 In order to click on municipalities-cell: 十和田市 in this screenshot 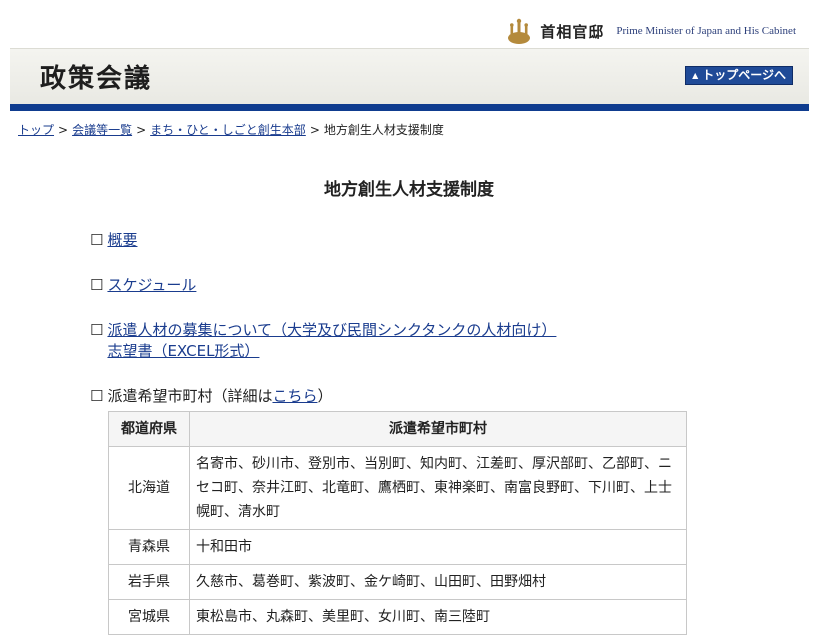, I will do `click(438, 547)`.